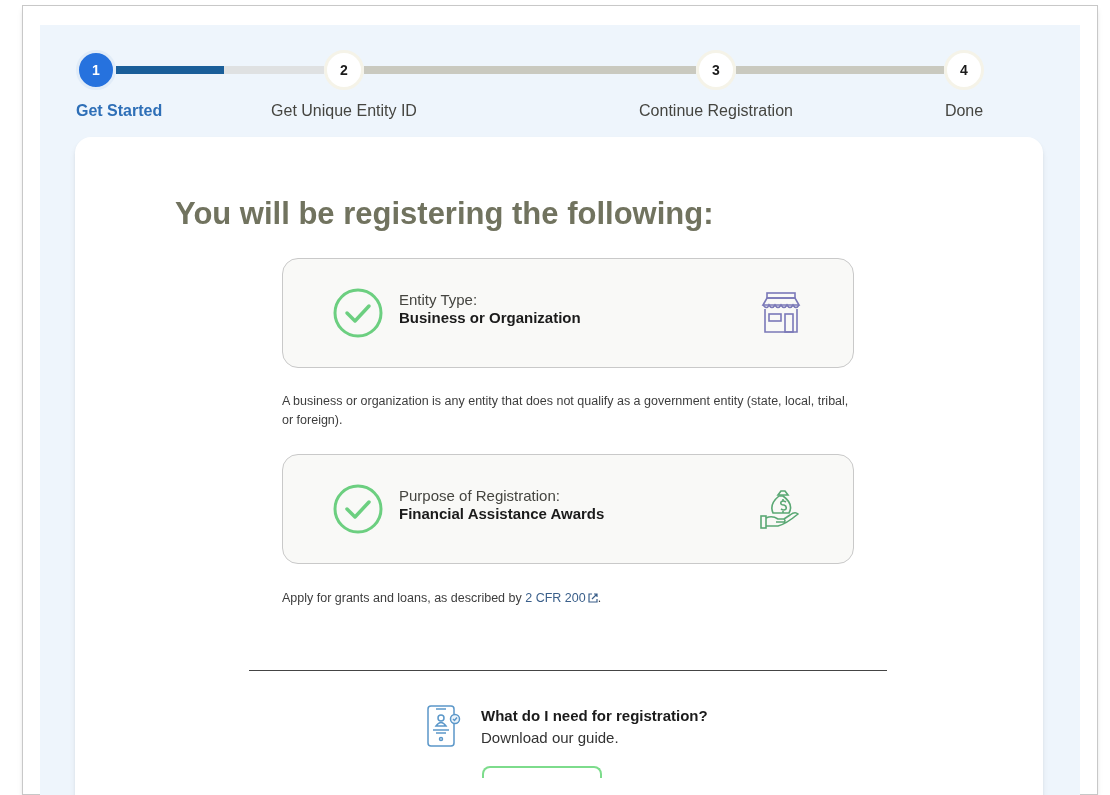  What do you see at coordinates (550, 738) in the screenshot?
I see `guide-subtitle: Download our guide.` at bounding box center [550, 738].